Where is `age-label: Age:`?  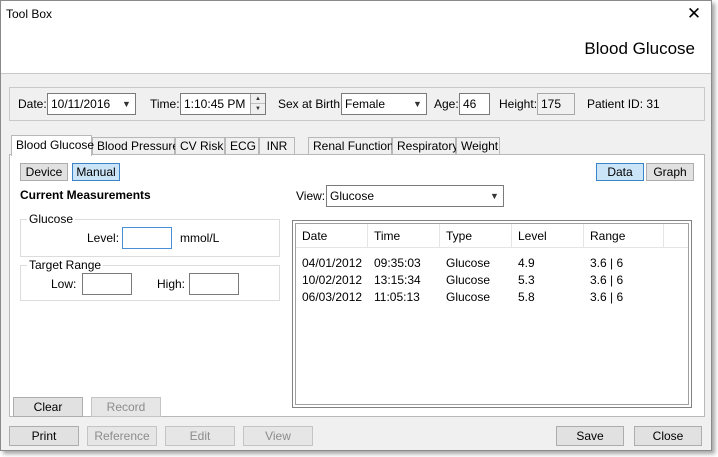 age-label: Age: is located at coordinates (446, 104).